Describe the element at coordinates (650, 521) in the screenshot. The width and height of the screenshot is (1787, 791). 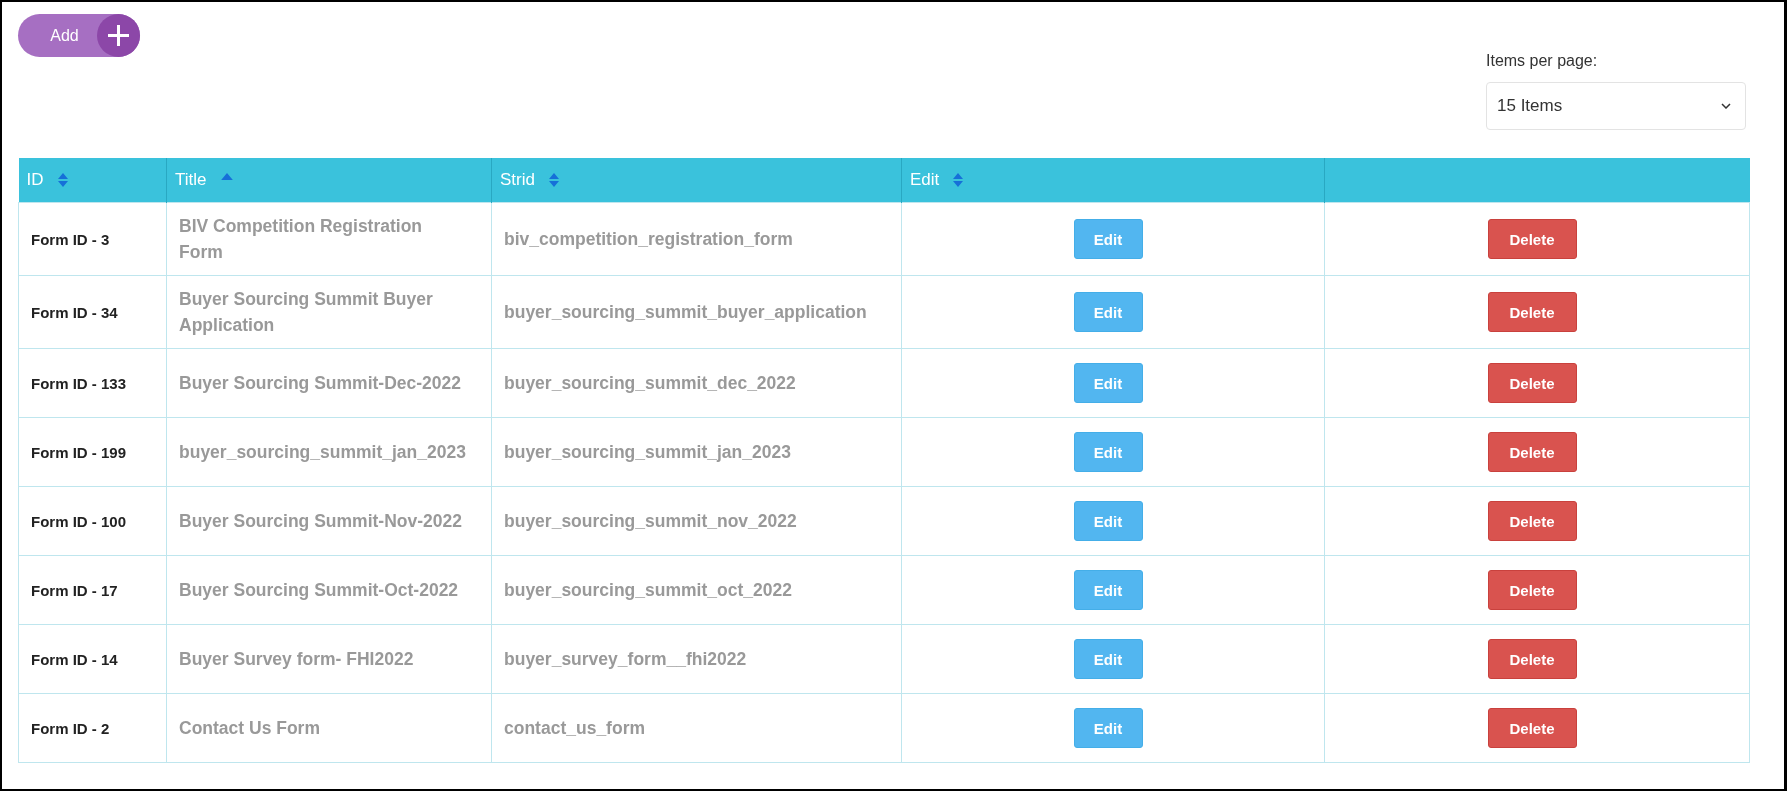
I see `table-cell: buyer_sourcing_summit_nov_2022` at that location.